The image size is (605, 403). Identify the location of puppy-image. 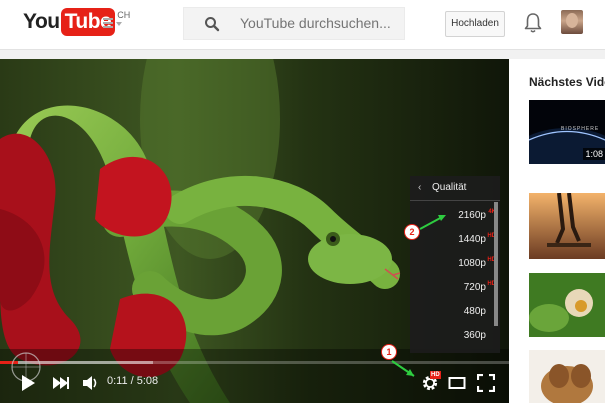
(567, 376).